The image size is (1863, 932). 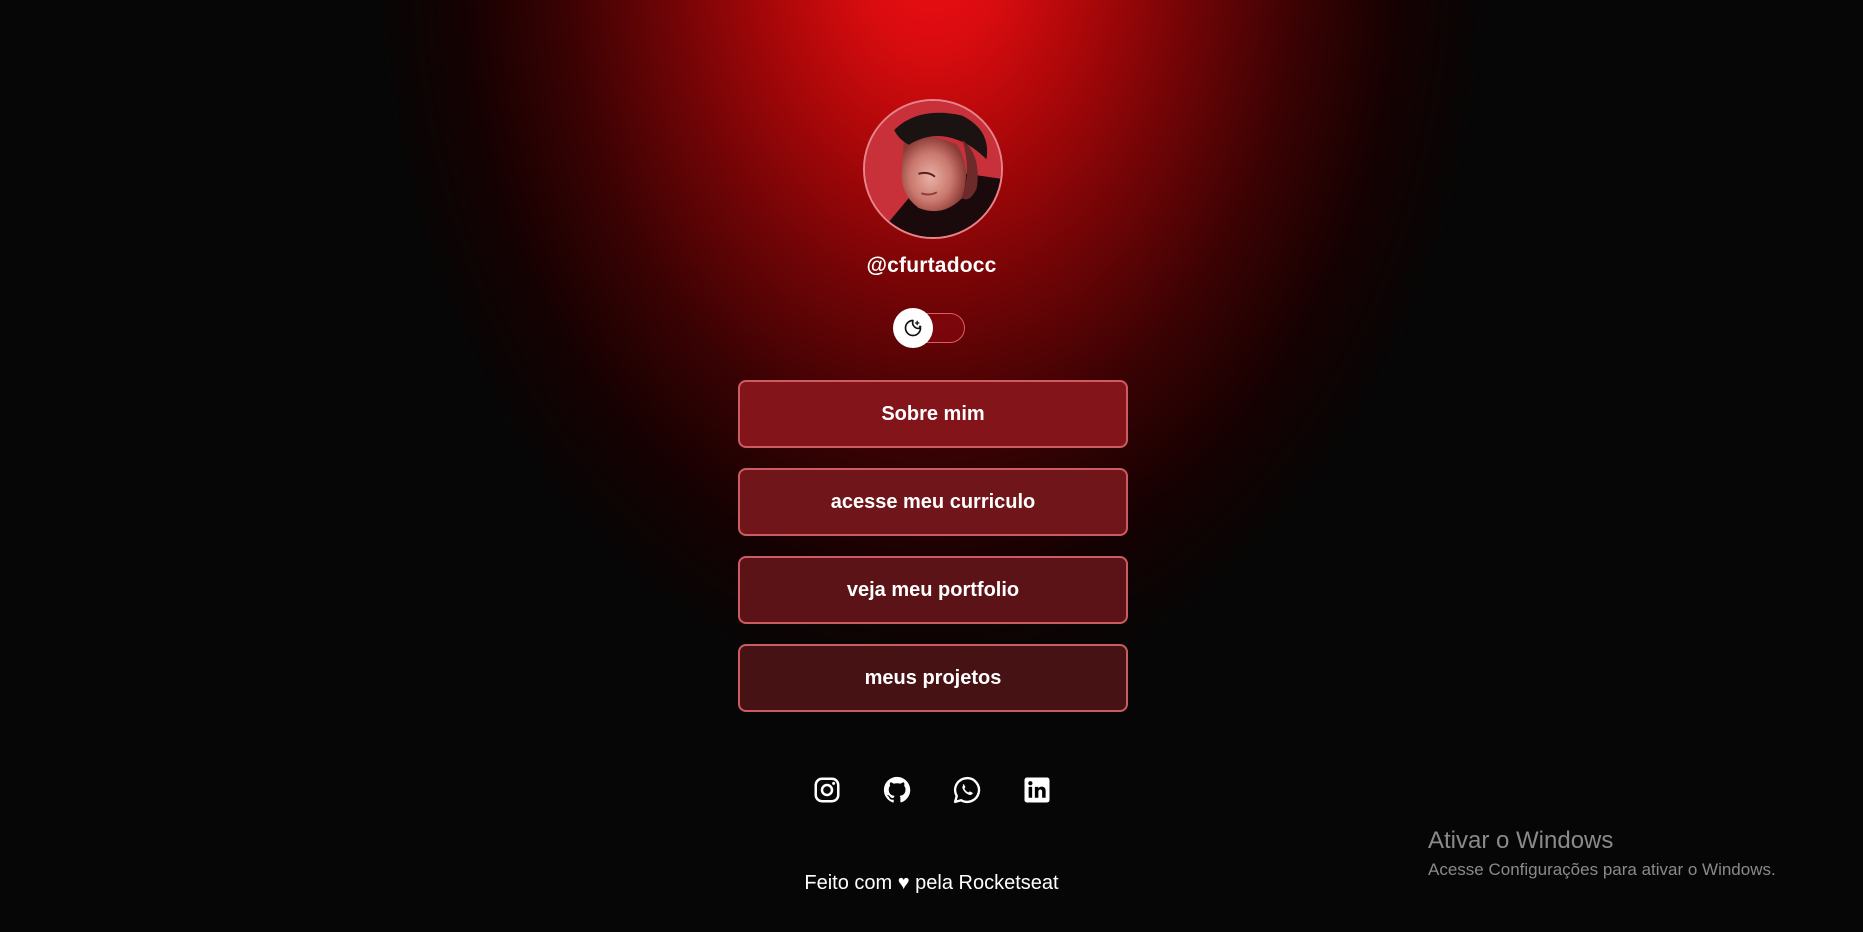 I want to click on avatar-photo, so click(x=933, y=169).